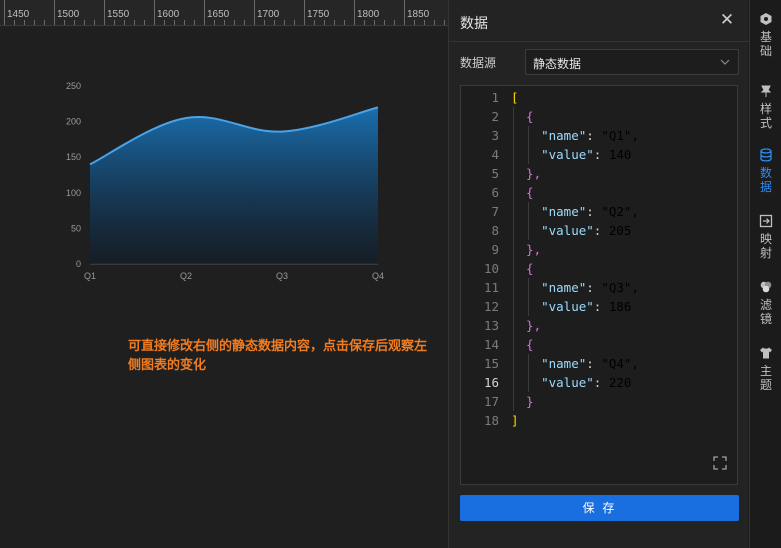 The width and height of the screenshot is (781, 548). Describe the element at coordinates (90, 276) in the screenshot. I see `x-tick-label: Q1` at that location.